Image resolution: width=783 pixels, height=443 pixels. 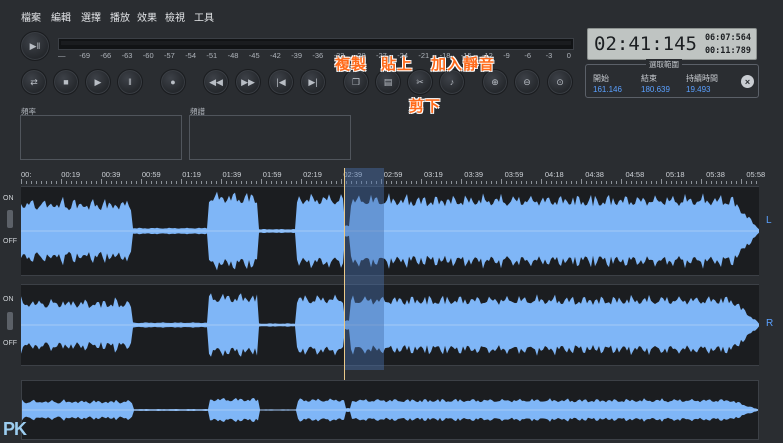 What do you see at coordinates (388, 81) in the screenshot?
I see `paste-icon: ▤` at bounding box center [388, 81].